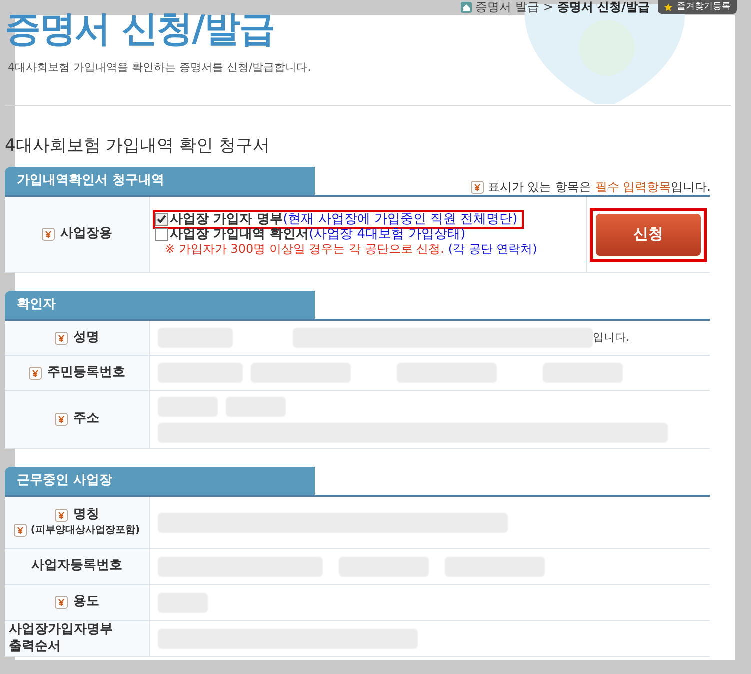  I want to click on section-title: 확인자, so click(36, 305).